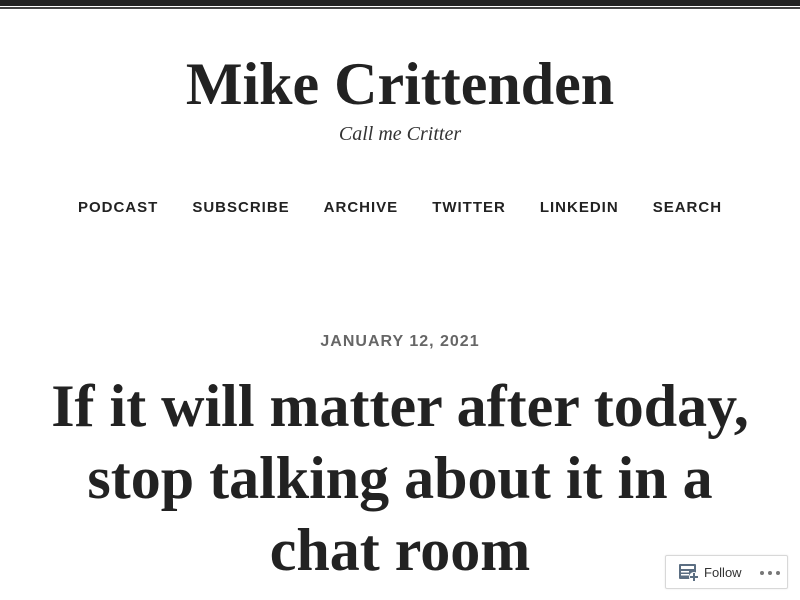 This screenshot has height=600, width=800. I want to click on follow-widget: Follow, so click(726, 572).